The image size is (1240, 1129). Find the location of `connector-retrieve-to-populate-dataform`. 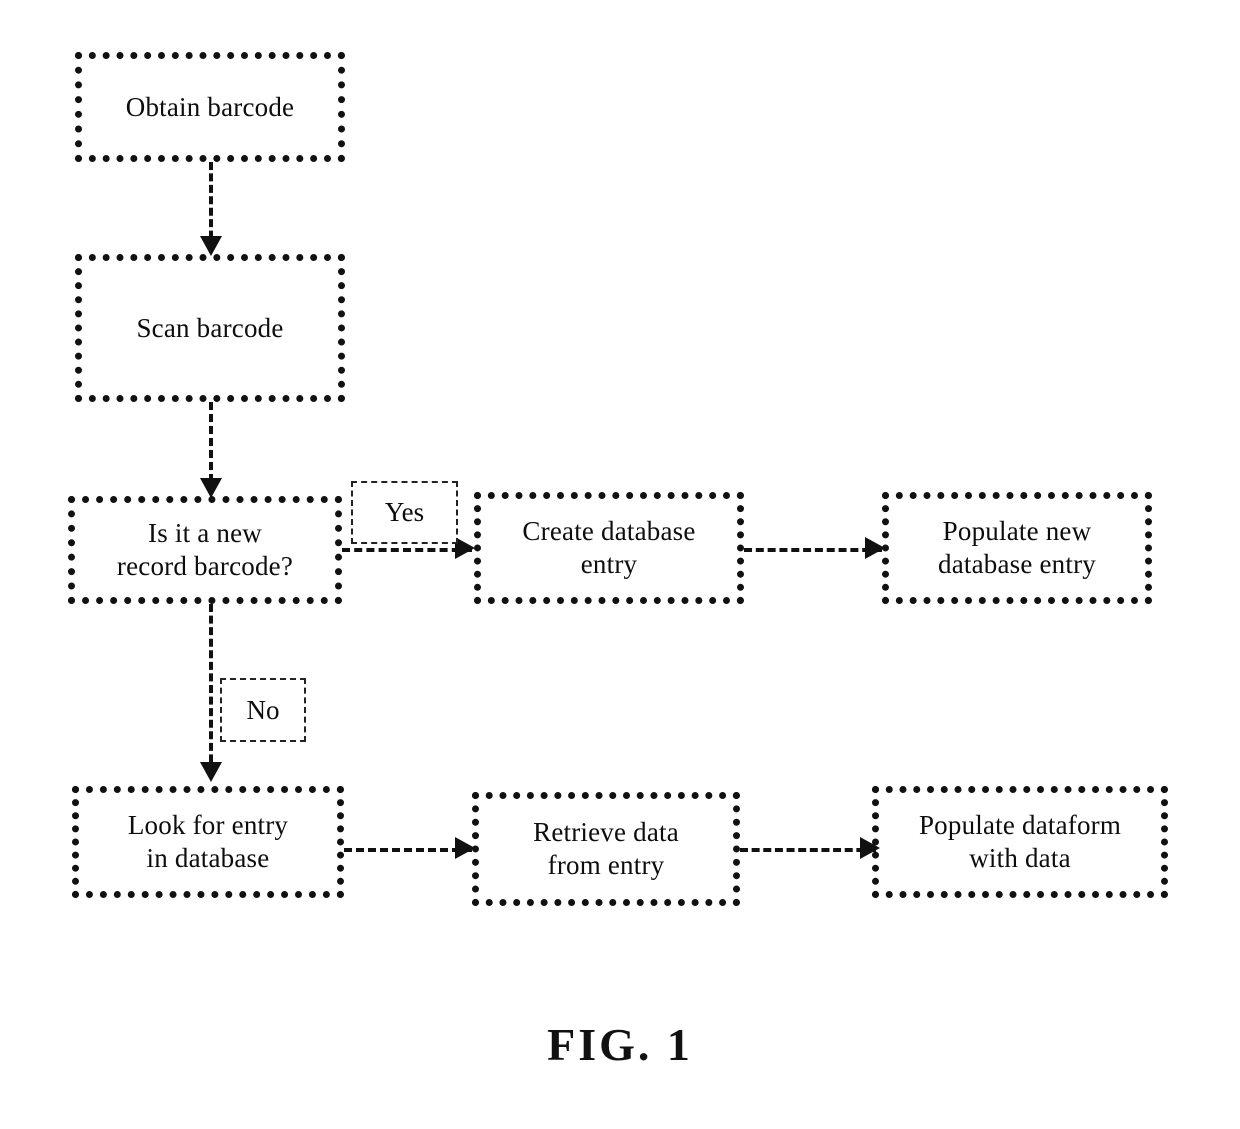

connector-retrieve-to-populate-dataform is located at coordinates (808, 850).